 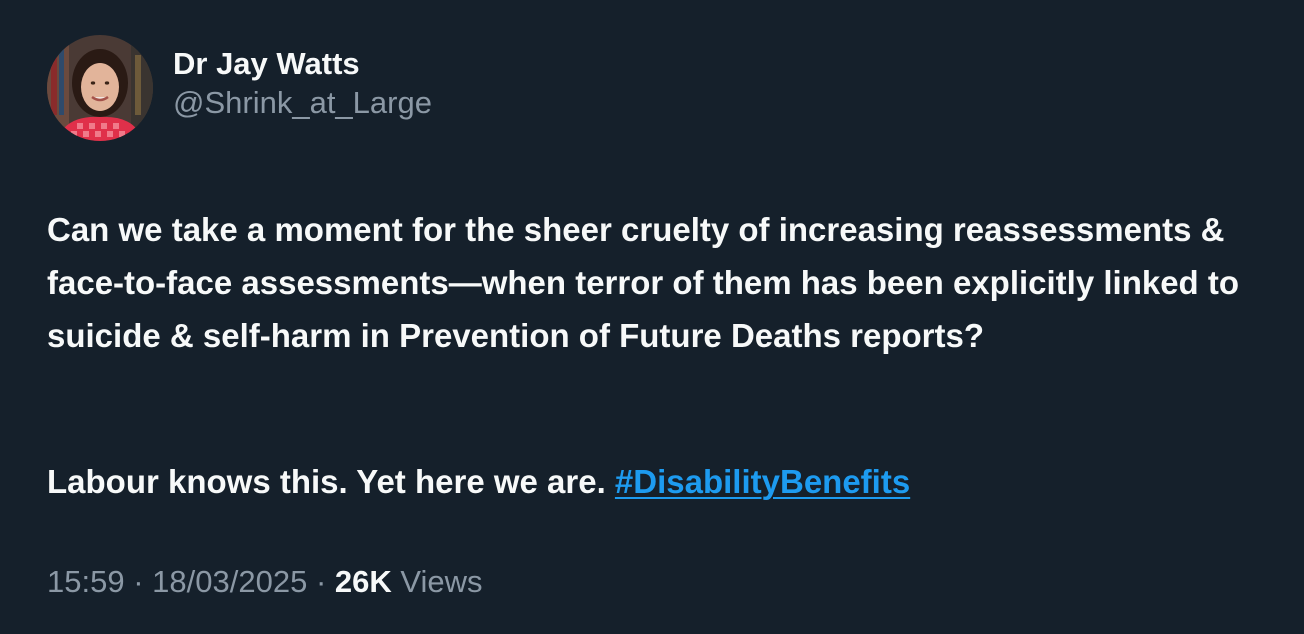 What do you see at coordinates (229, 581) in the screenshot?
I see `tweet-date: 18/03/2025` at bounding box center [229, 581].